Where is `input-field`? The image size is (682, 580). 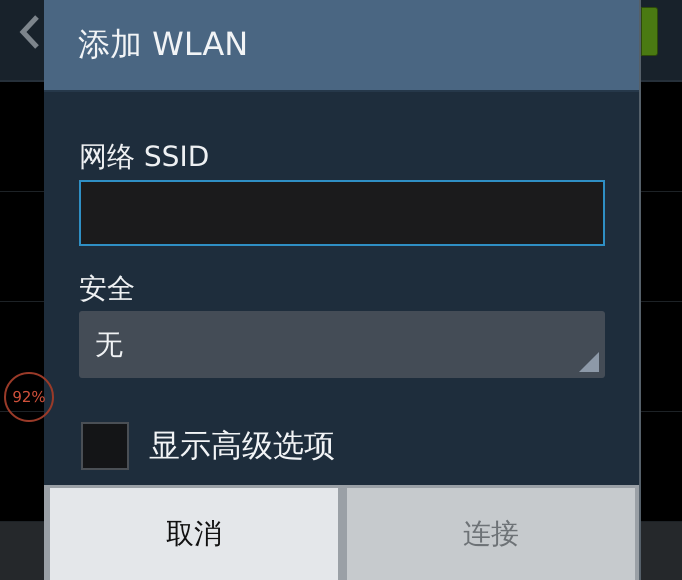 input-field is located at coordinates (342, 213).